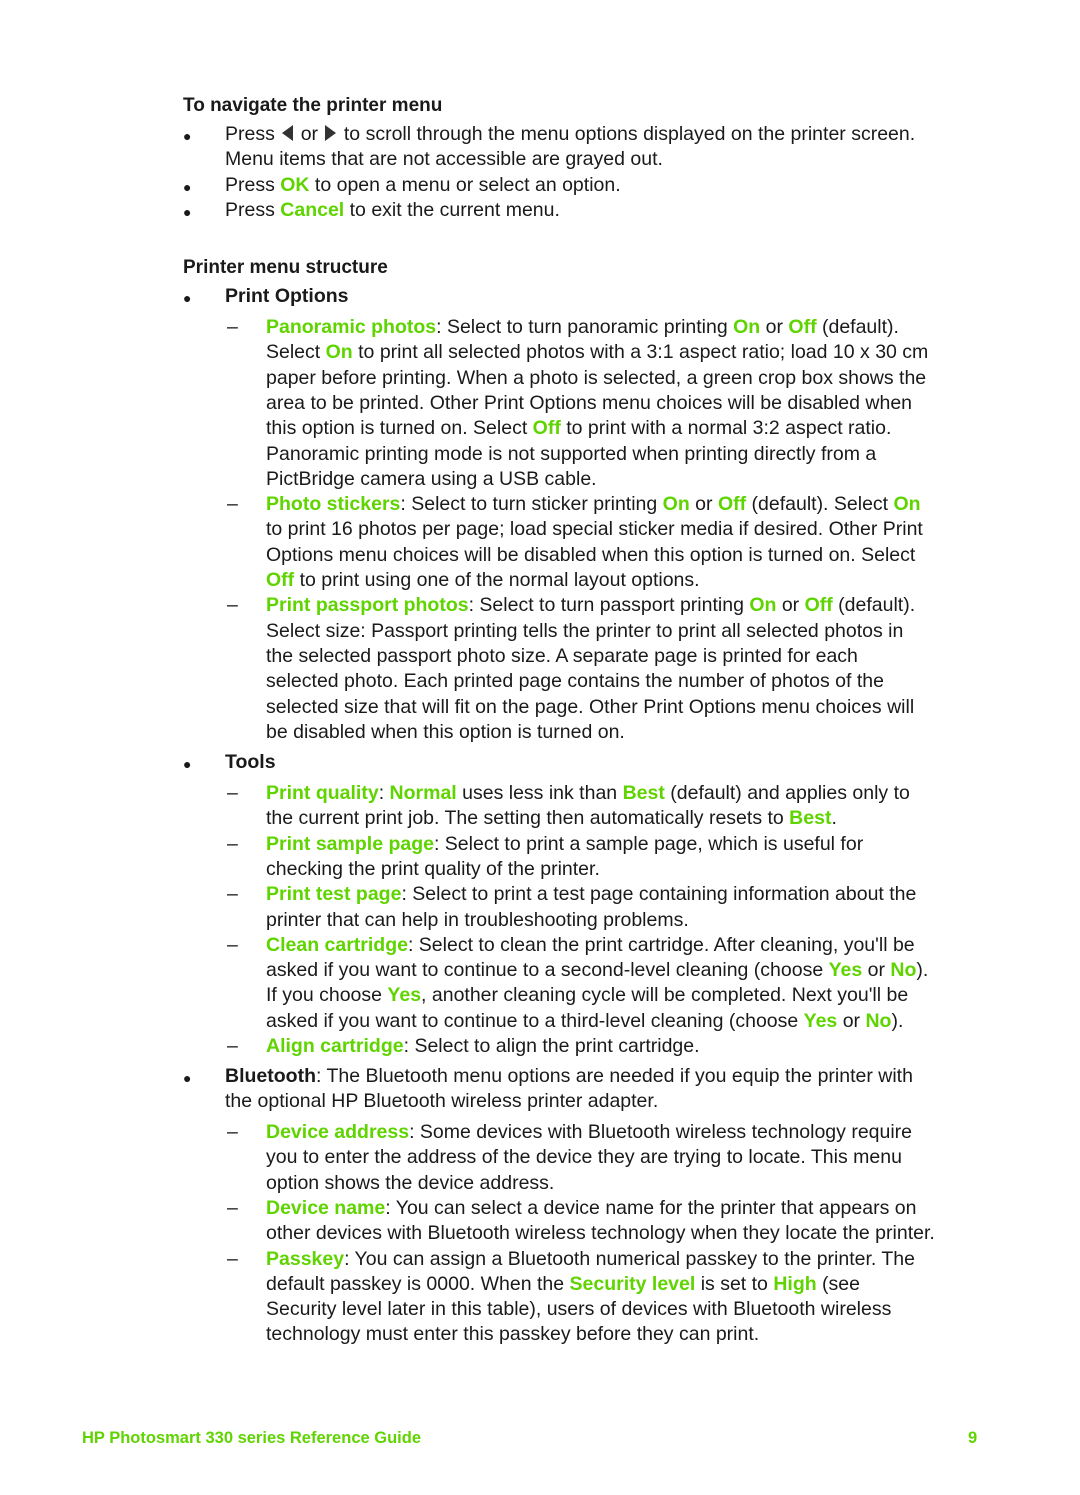  Describe the element at coordinates (874, 605) in the screenshot. I see `body-text: (default).` at that location.